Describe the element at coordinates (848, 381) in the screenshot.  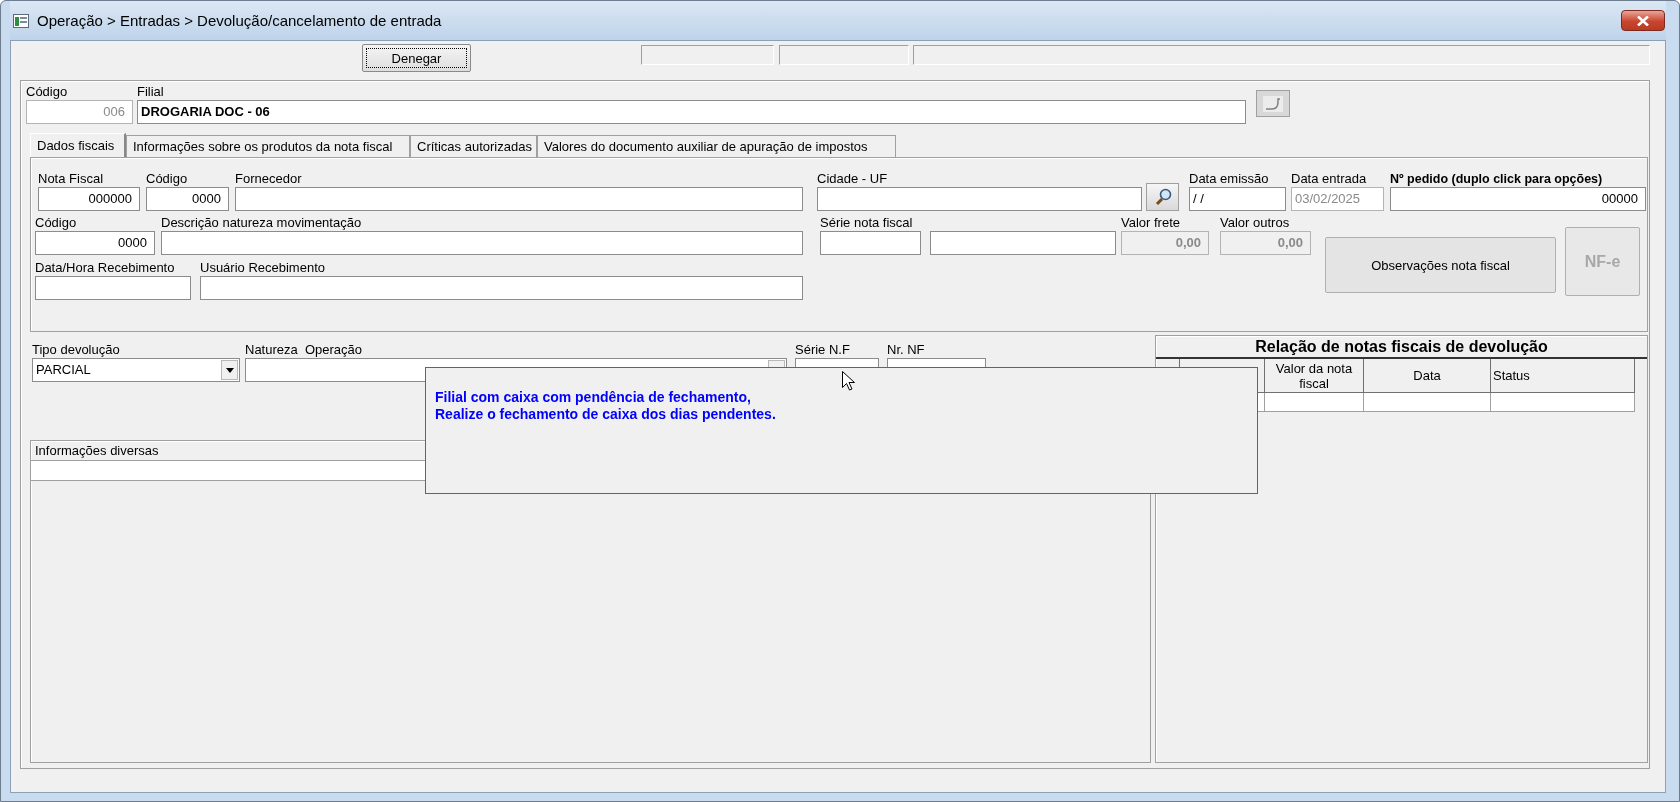
I see `cursor-icon` at that location.